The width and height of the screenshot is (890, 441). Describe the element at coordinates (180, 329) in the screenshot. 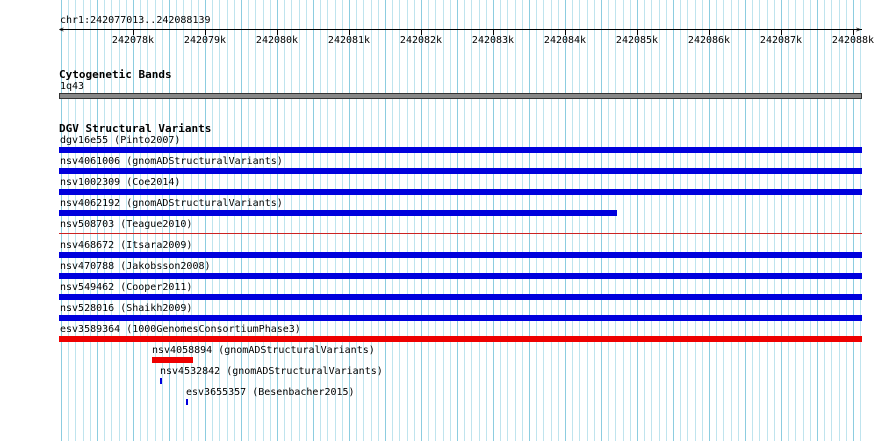

I see `feature-label: esv3589364 (1000GenomesConsortiumPhase3)` at that location.